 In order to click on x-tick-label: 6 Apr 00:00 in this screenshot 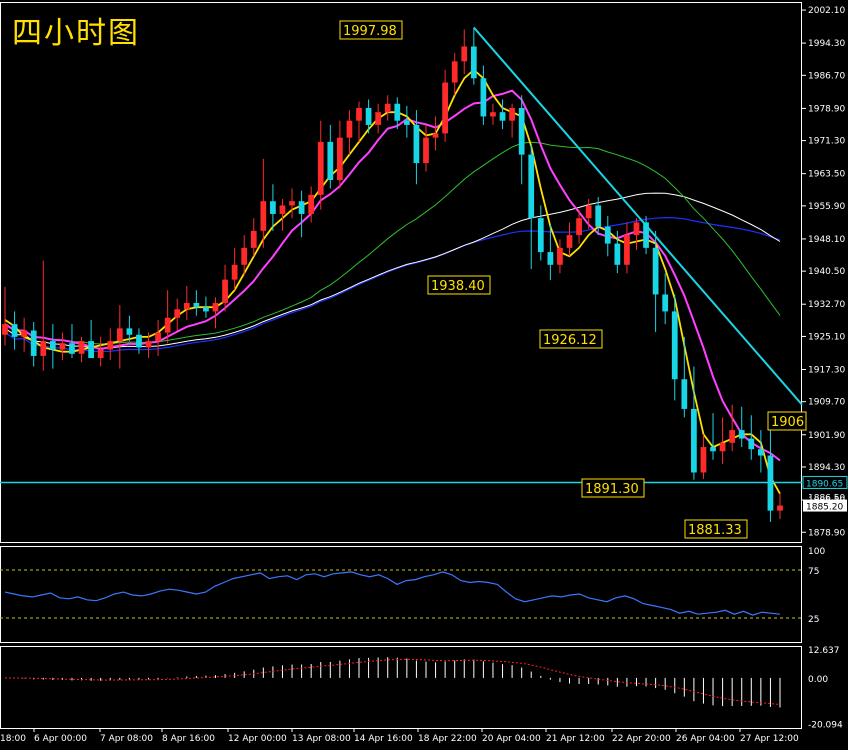, I will do `click(60, 739)`.